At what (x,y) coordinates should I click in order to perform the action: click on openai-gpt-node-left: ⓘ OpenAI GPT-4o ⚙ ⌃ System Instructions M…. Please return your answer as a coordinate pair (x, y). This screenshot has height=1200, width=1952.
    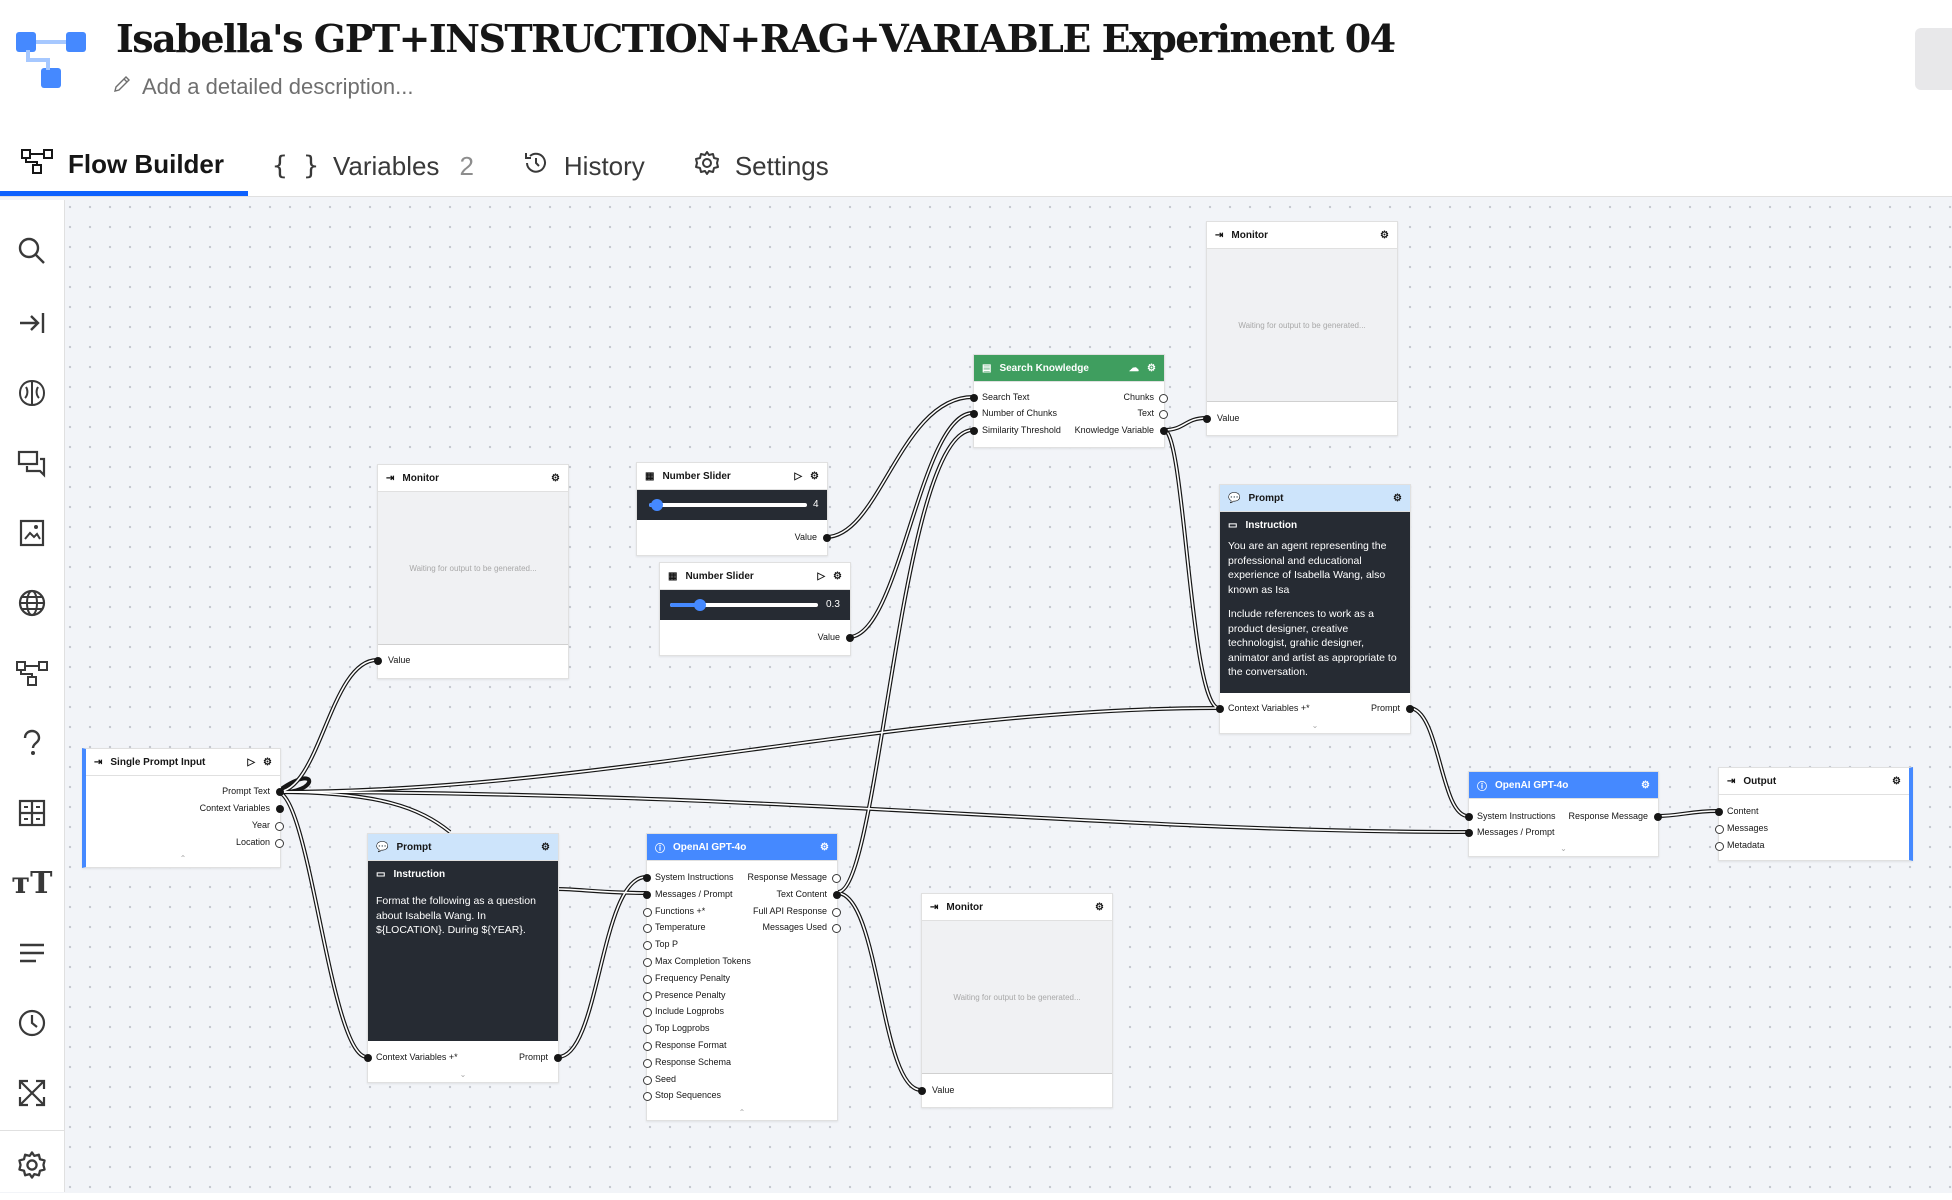
    Looking at the image, I should click on (742, 977).